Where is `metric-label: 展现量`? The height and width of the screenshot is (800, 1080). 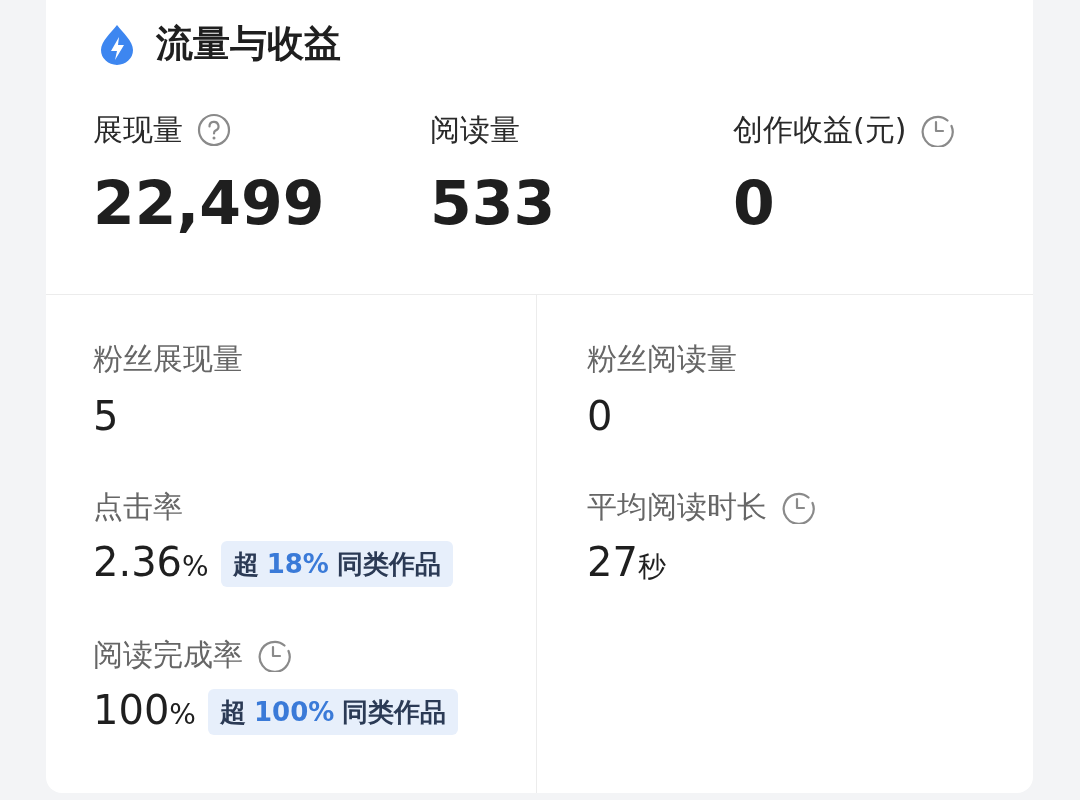 metric-label: 展现量 is located at coordinates (138, 130).